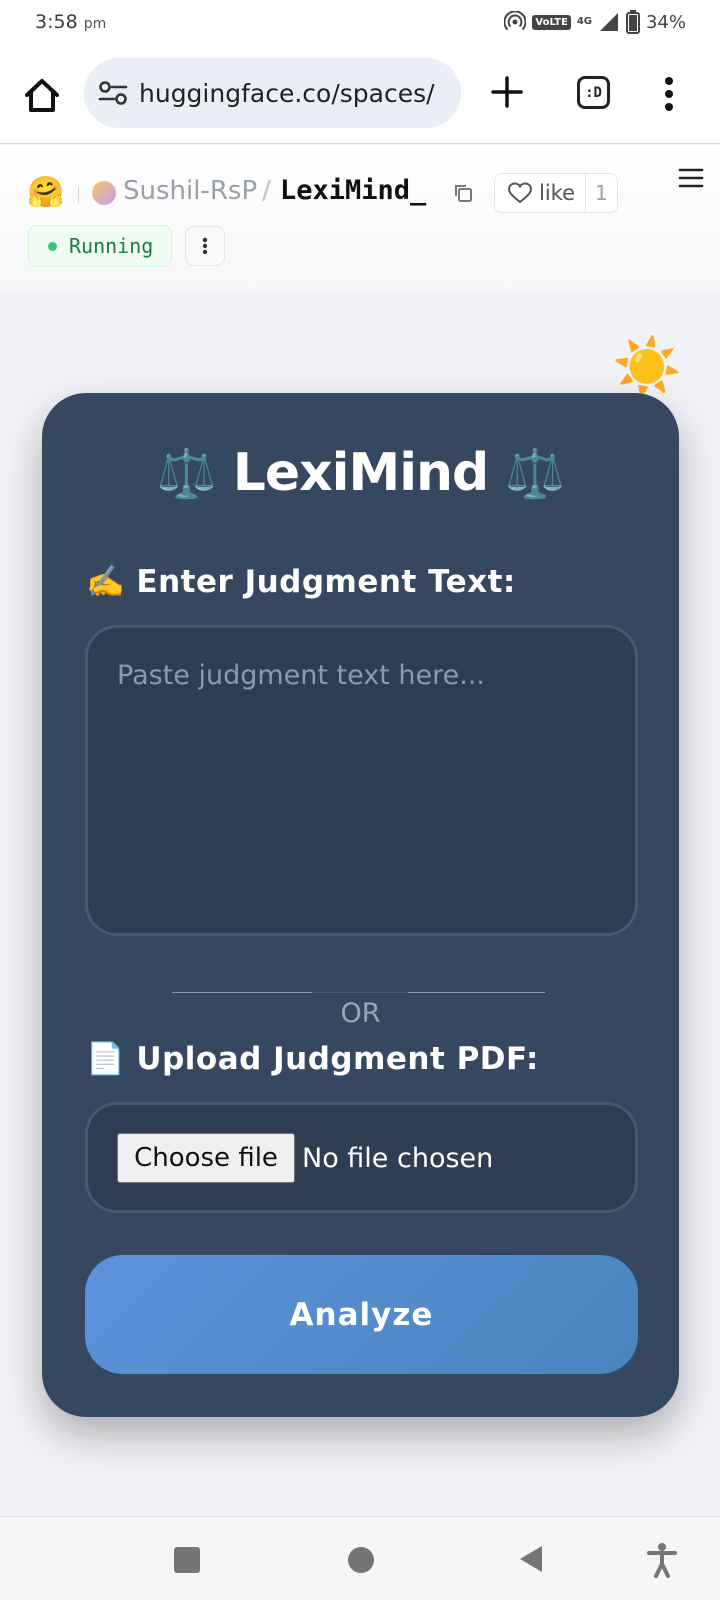  What do you see at coordinates (190, 191) in the screenshot?
I see `owner-link: Sushil-RsP` at bounding box center [190, 191].